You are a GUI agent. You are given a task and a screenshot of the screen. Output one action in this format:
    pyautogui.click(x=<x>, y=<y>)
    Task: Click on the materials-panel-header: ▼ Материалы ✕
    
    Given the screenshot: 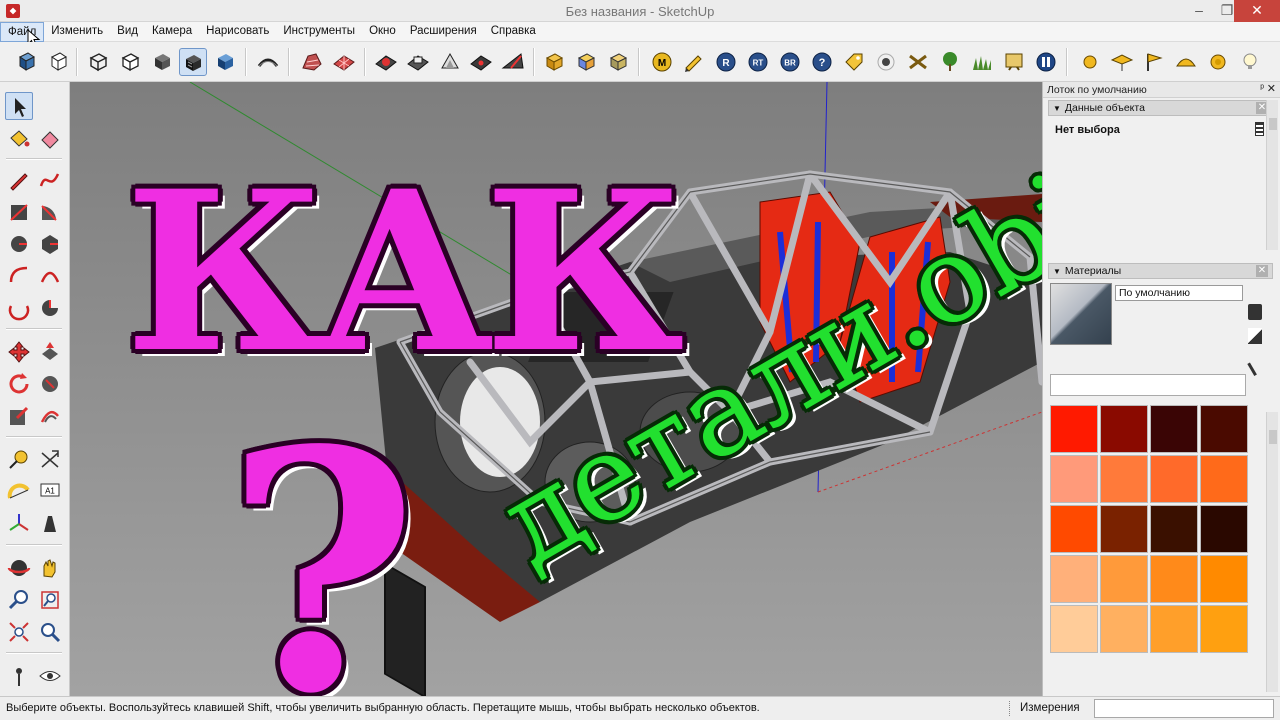 What is the action you would take?
    pyautogui.click(x=1160, y=271)
    